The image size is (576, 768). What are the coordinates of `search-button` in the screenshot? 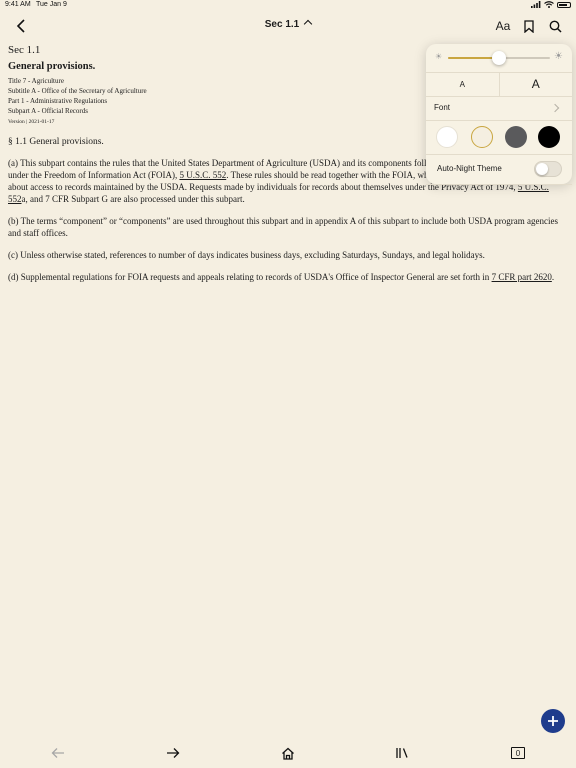 It's located at (555, 26).